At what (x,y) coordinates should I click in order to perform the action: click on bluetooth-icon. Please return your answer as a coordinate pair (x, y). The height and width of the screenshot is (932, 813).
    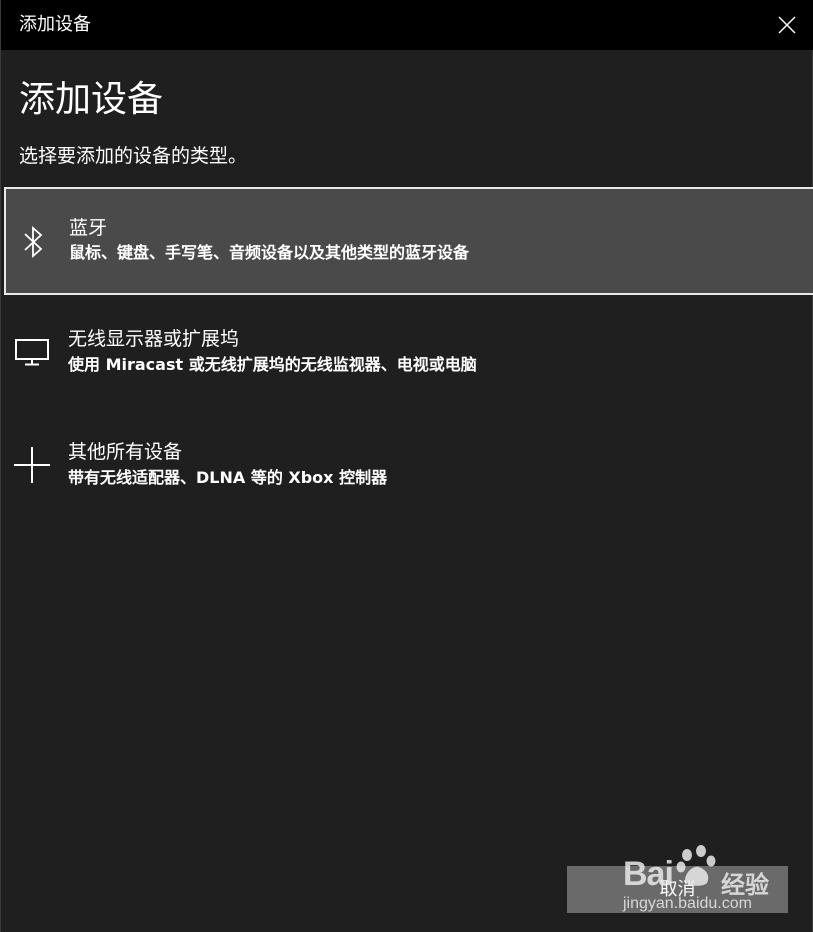
    Looking at the image, I should click on (34, 242).